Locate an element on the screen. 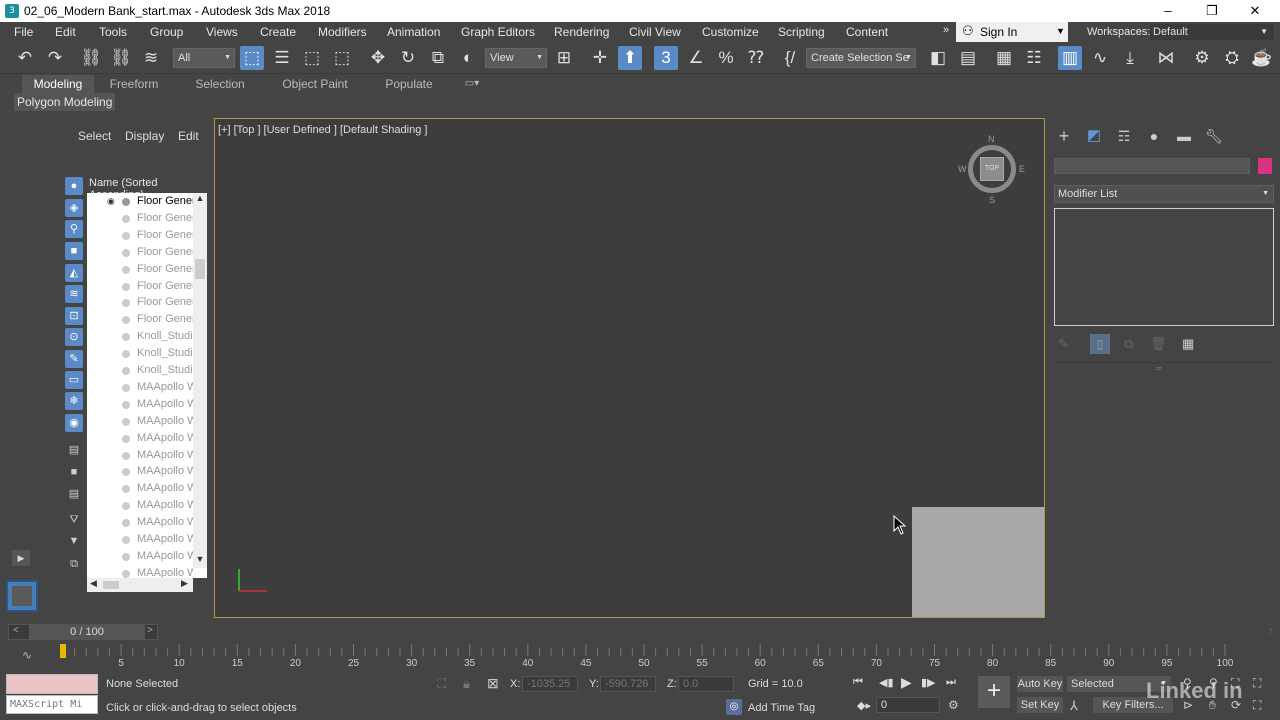 Image resolution: width=1280 pixels, height=720 pixels. menu-modifiers: Modifiers is located at coordinates (342, 32).